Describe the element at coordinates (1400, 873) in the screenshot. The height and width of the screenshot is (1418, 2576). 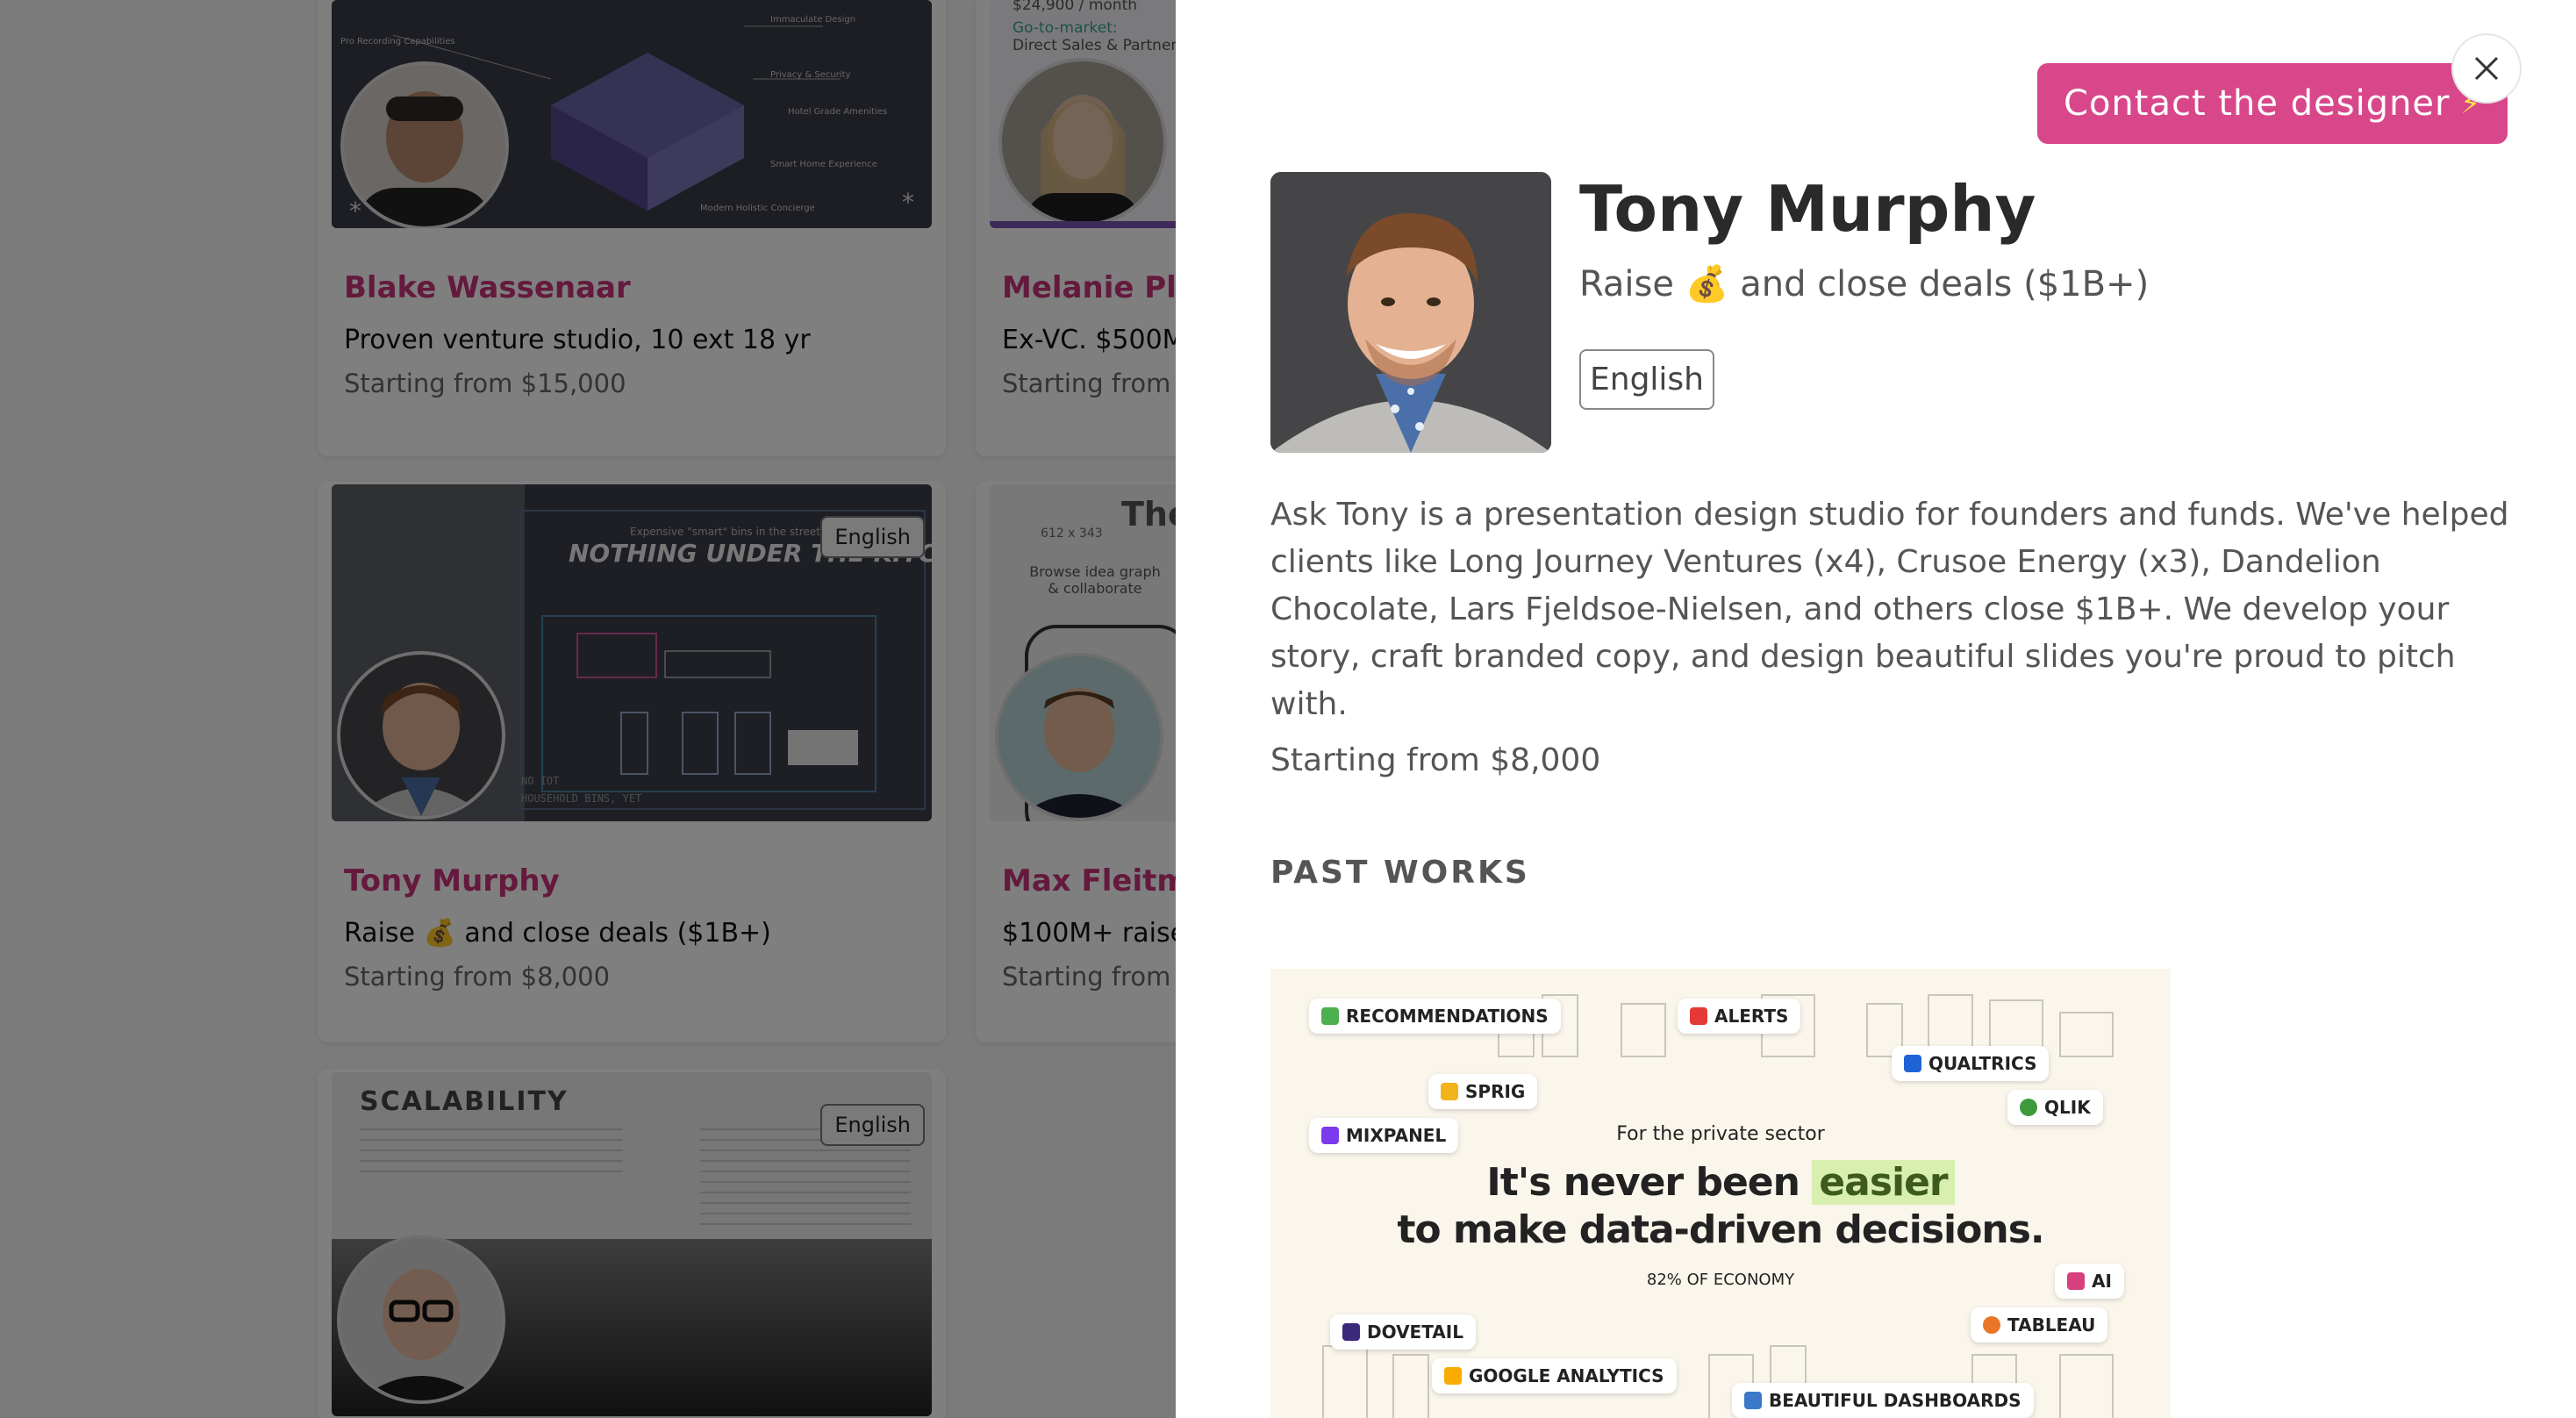
I see `past-works-heading: PAST WORKS` at that location.